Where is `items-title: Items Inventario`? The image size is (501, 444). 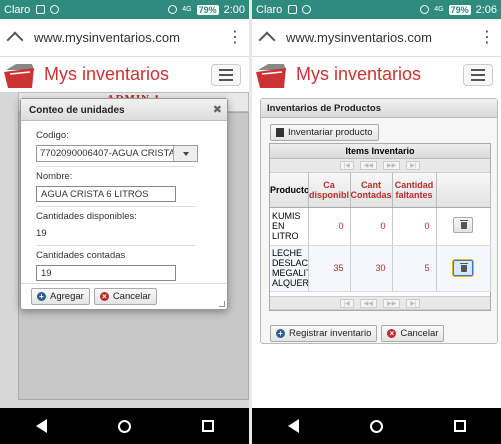 items-title: Items Inventario is located at coordinates (380, 151).